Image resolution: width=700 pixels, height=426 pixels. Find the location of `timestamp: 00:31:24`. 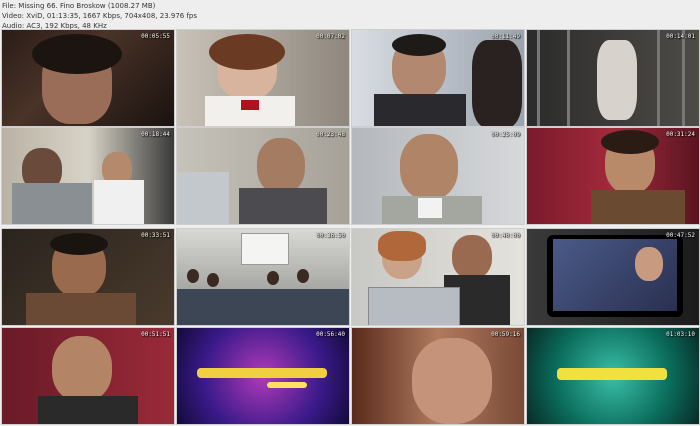

timestamp: 00:31:24 is located at coordinates (680, 134).